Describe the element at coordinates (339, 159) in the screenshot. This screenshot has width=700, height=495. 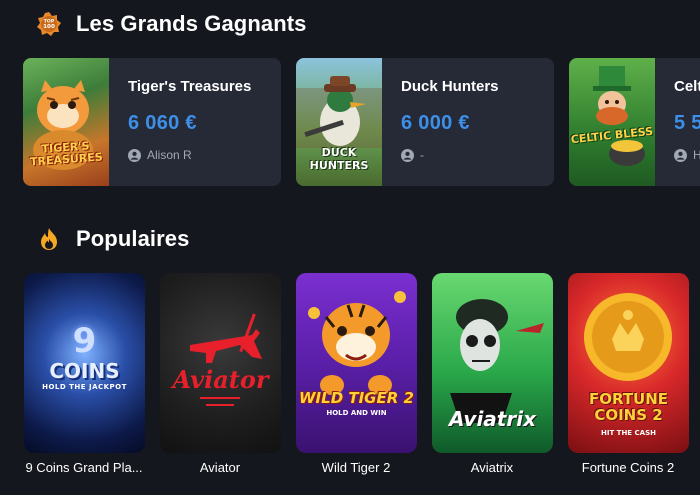
I see `thumb-logo-text: DUCK HUNTERS` at that location.